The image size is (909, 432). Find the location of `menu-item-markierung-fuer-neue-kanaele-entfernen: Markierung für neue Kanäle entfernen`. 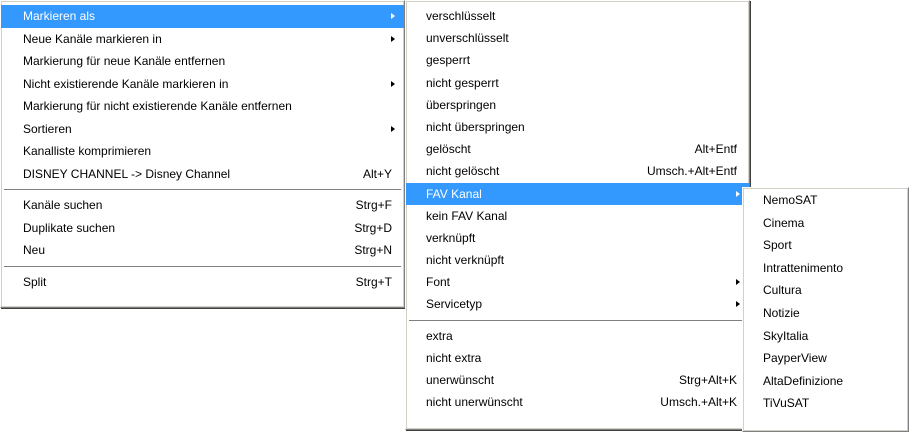

menu-item-markierung-fuer-neue-kanaele-entfernen: Markierung für neue Kanäle entfernen is located at coordinates (202, 61).